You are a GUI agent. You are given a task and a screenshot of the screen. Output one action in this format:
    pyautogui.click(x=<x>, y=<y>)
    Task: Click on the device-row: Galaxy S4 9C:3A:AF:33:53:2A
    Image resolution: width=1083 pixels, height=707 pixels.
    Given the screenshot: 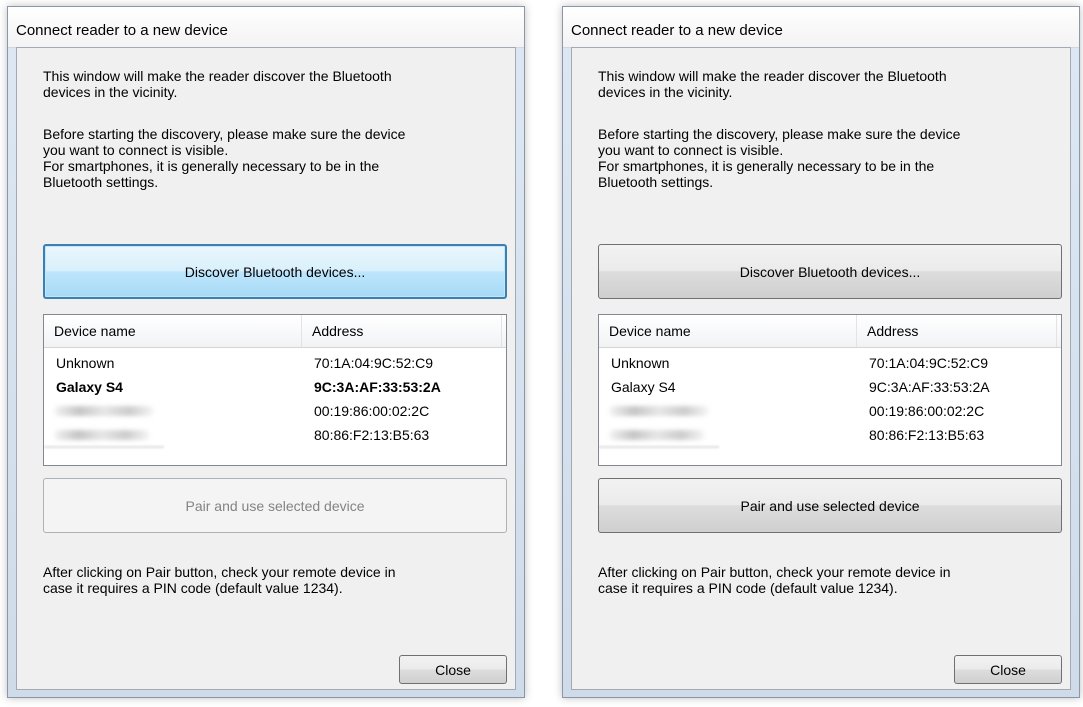 What is the action you would take?
    pyautogui.click(x=830, y=387)
    